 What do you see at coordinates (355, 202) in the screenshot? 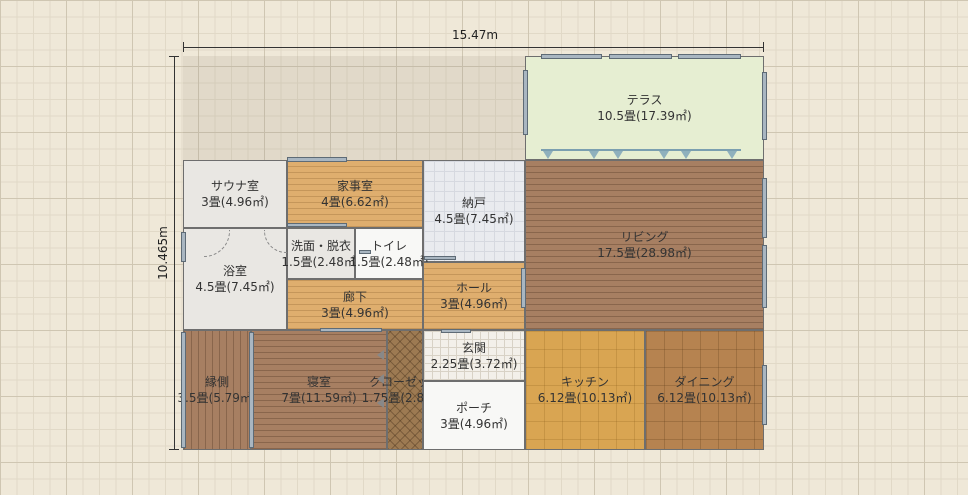
I see `room-area: 4畳(6.62㎡)` at bounding box center [355, 202].